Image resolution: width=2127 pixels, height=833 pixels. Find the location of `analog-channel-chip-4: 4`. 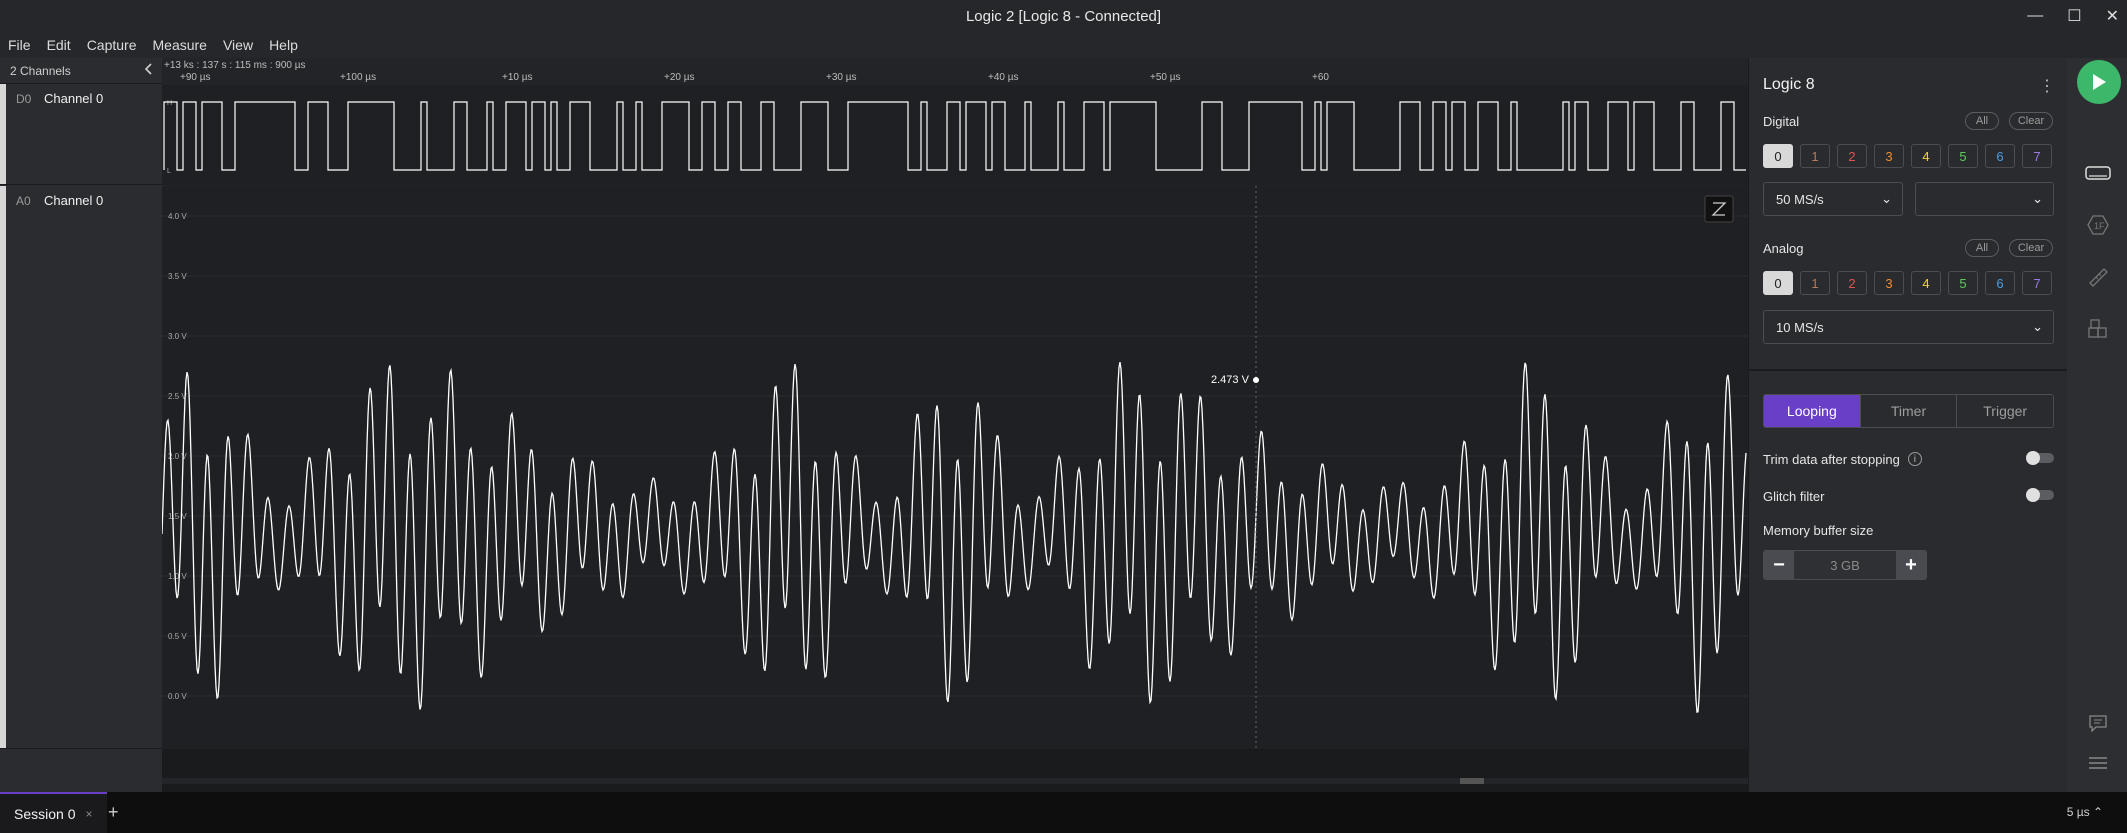

analog-channel-chip-4: 4 is located at coordinates (1926, 283).